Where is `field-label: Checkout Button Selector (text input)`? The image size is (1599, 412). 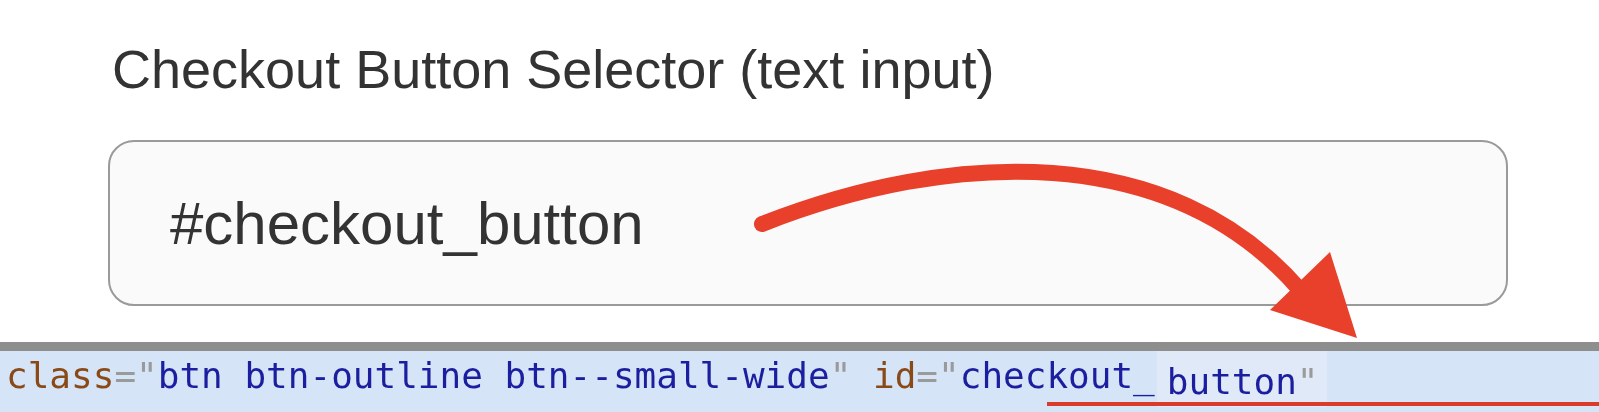
field-label: Checkout Button Selector (text input) is located at coordinates (554, 69).